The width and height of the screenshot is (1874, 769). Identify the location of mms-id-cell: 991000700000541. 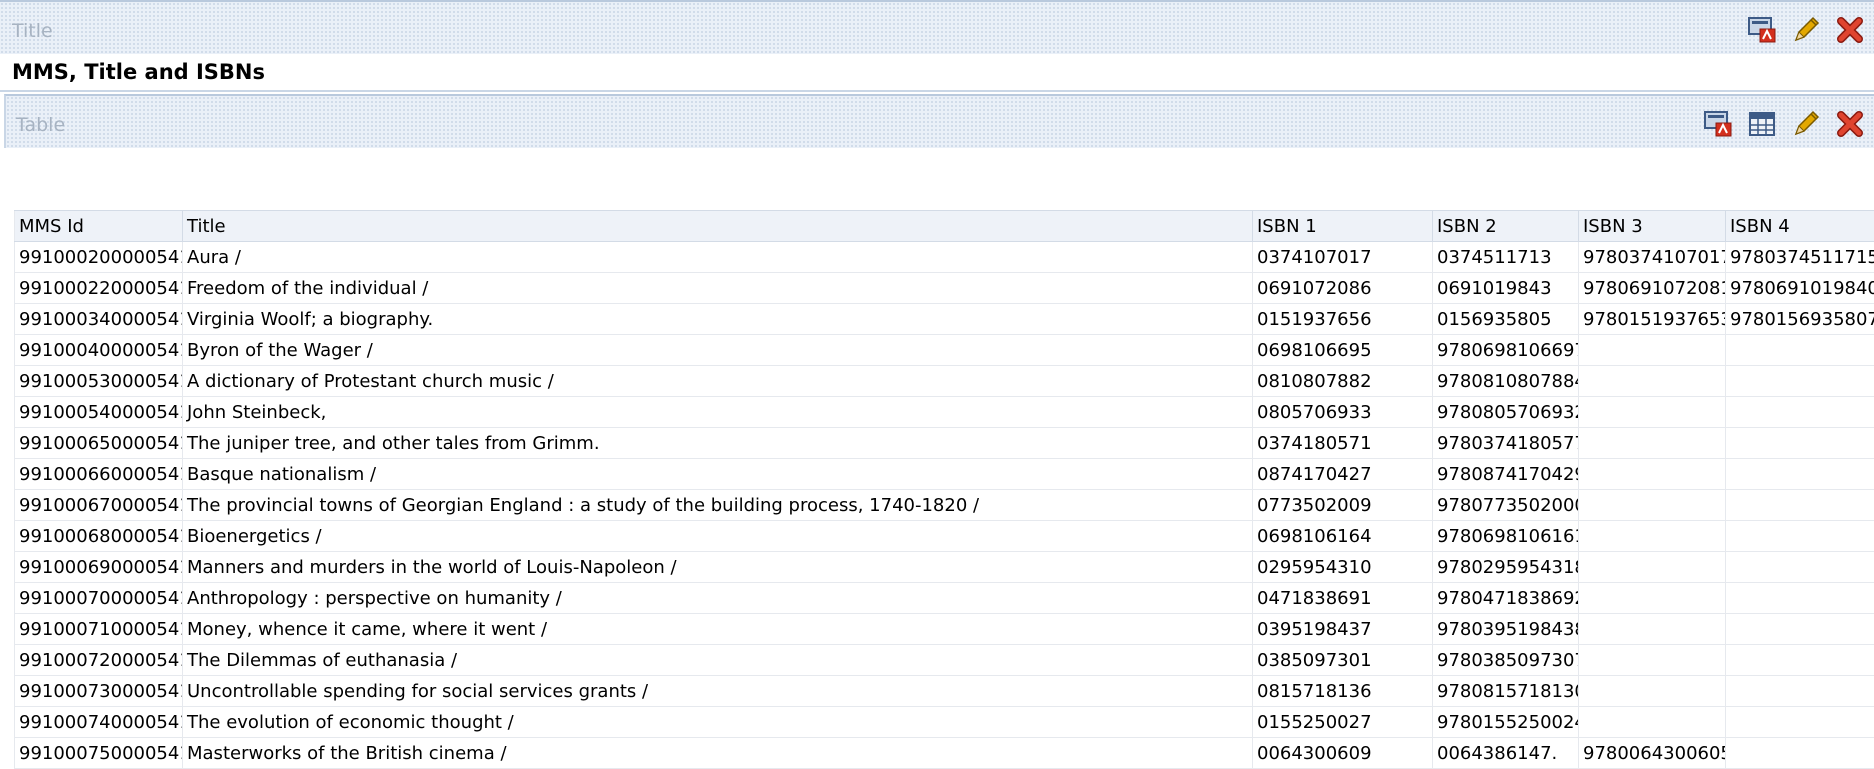
(99, 598).